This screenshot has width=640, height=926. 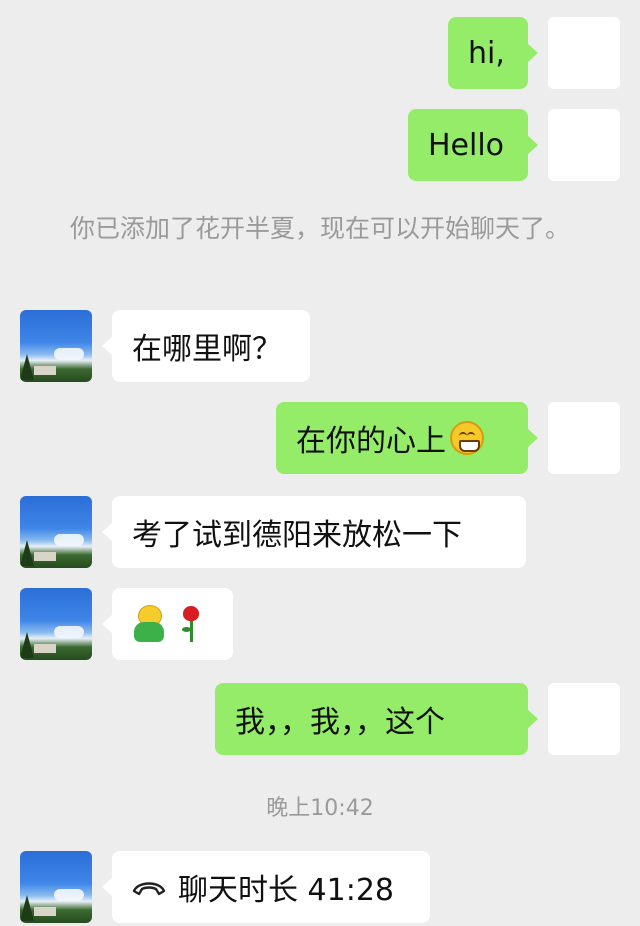 What do you see at coordinates (149, 889) in the screenshot?
I see `phone-hangup-icon` at bounding box center [149, 889].